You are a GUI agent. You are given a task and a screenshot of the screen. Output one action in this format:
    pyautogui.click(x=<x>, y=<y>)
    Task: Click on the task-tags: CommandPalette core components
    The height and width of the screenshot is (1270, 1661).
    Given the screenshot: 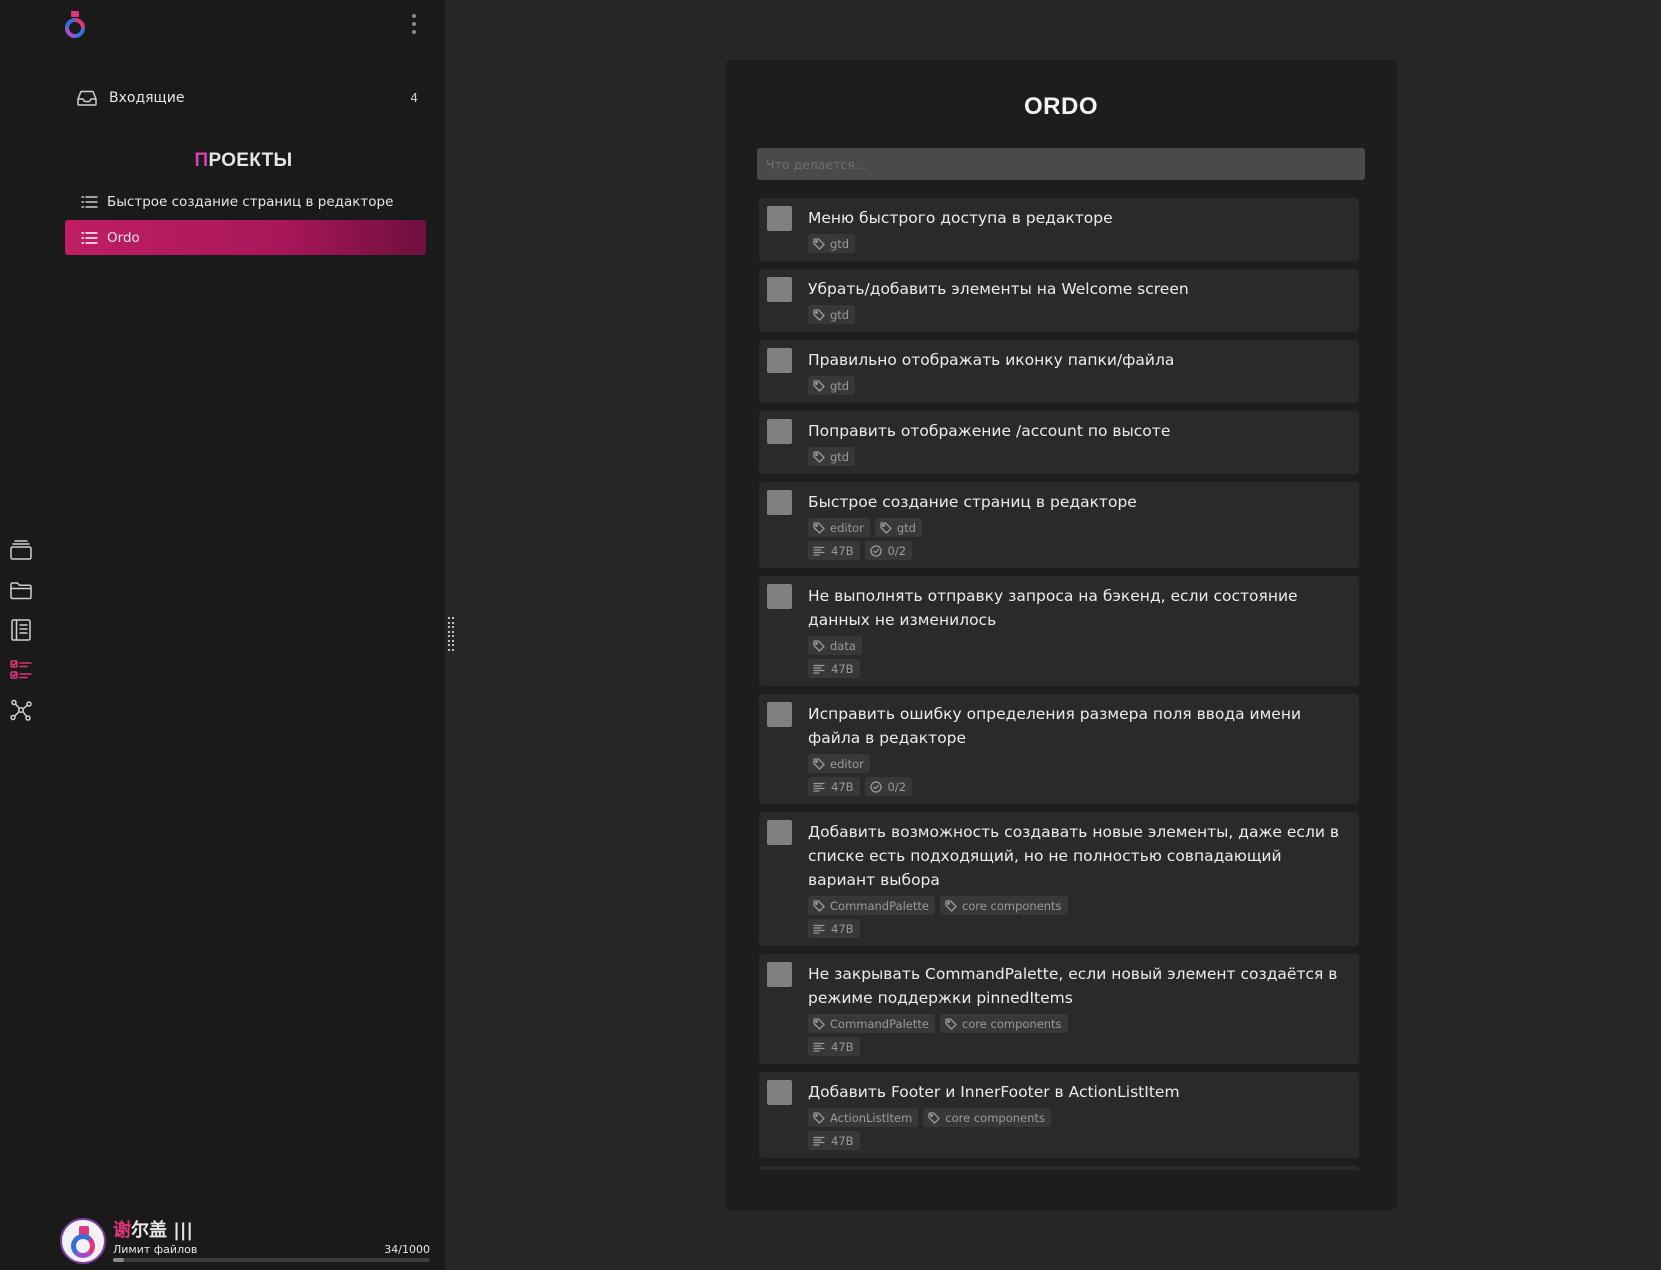 What is the action you would take?
    pyautogui.click(x=1077, y=1023)
    